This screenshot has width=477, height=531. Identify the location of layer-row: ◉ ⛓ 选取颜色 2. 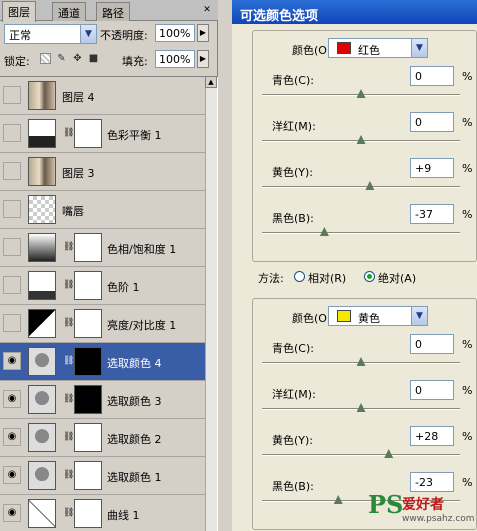
(103, 438).